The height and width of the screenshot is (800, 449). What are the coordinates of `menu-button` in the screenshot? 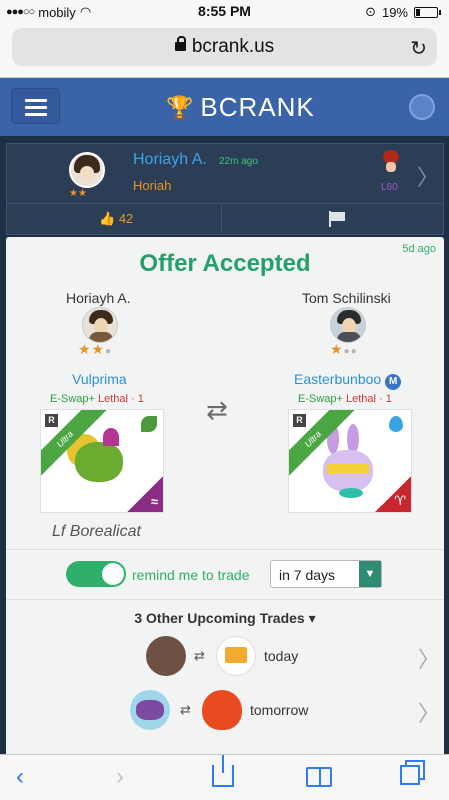 It's located at (35, 106).